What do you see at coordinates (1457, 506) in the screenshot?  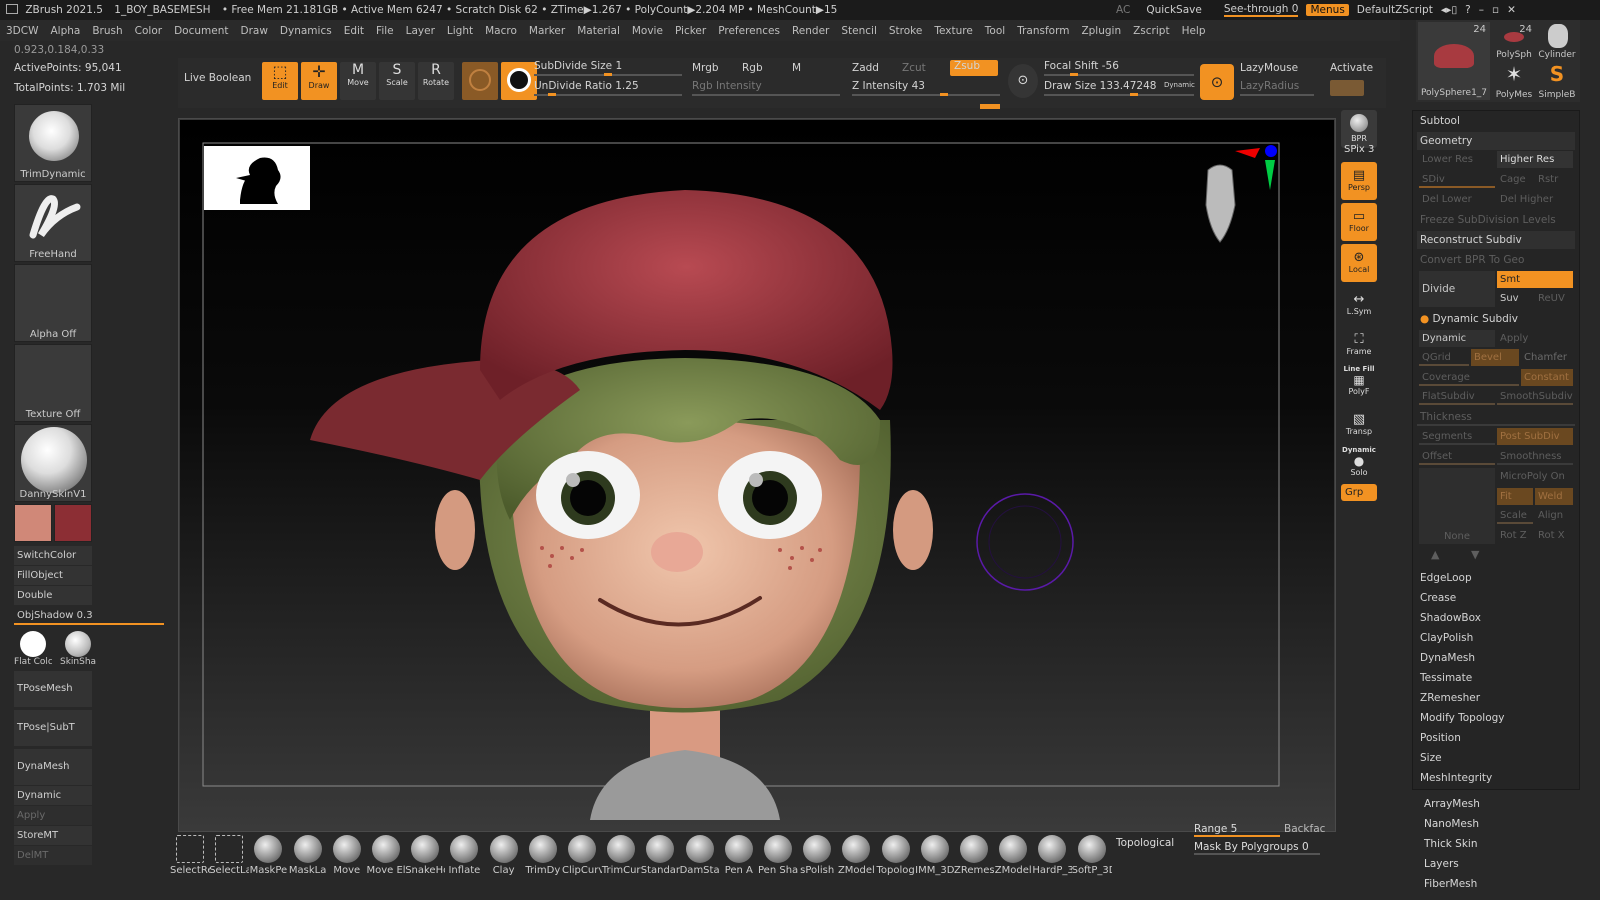 I see `micropoly-preview: None` at bounding box center [1457, 506].